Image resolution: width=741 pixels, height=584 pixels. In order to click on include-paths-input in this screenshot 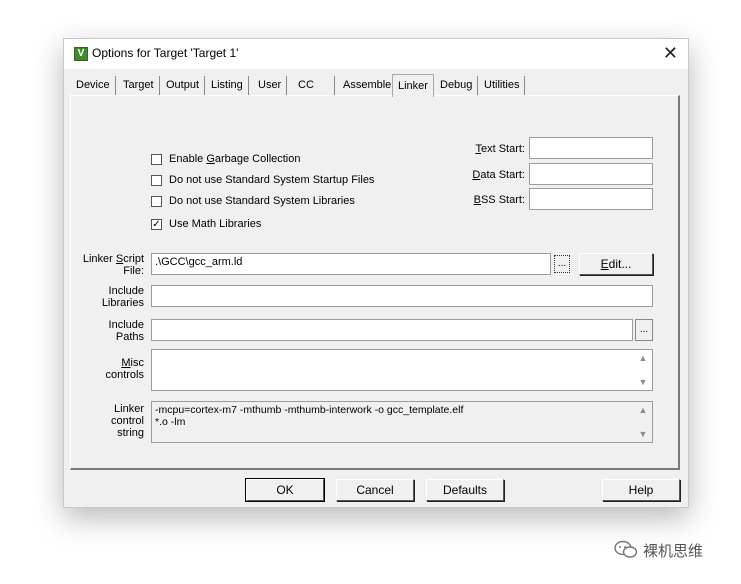, I will do `click(392, 330)`.